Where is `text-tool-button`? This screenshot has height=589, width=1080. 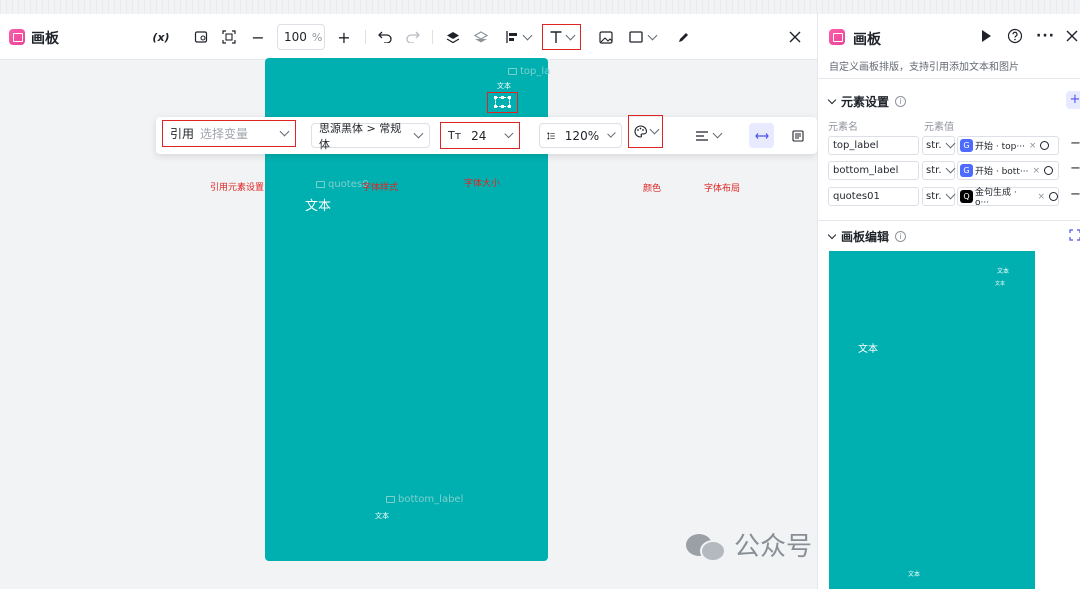
text-tool-button is located at coordinates (561, 37).